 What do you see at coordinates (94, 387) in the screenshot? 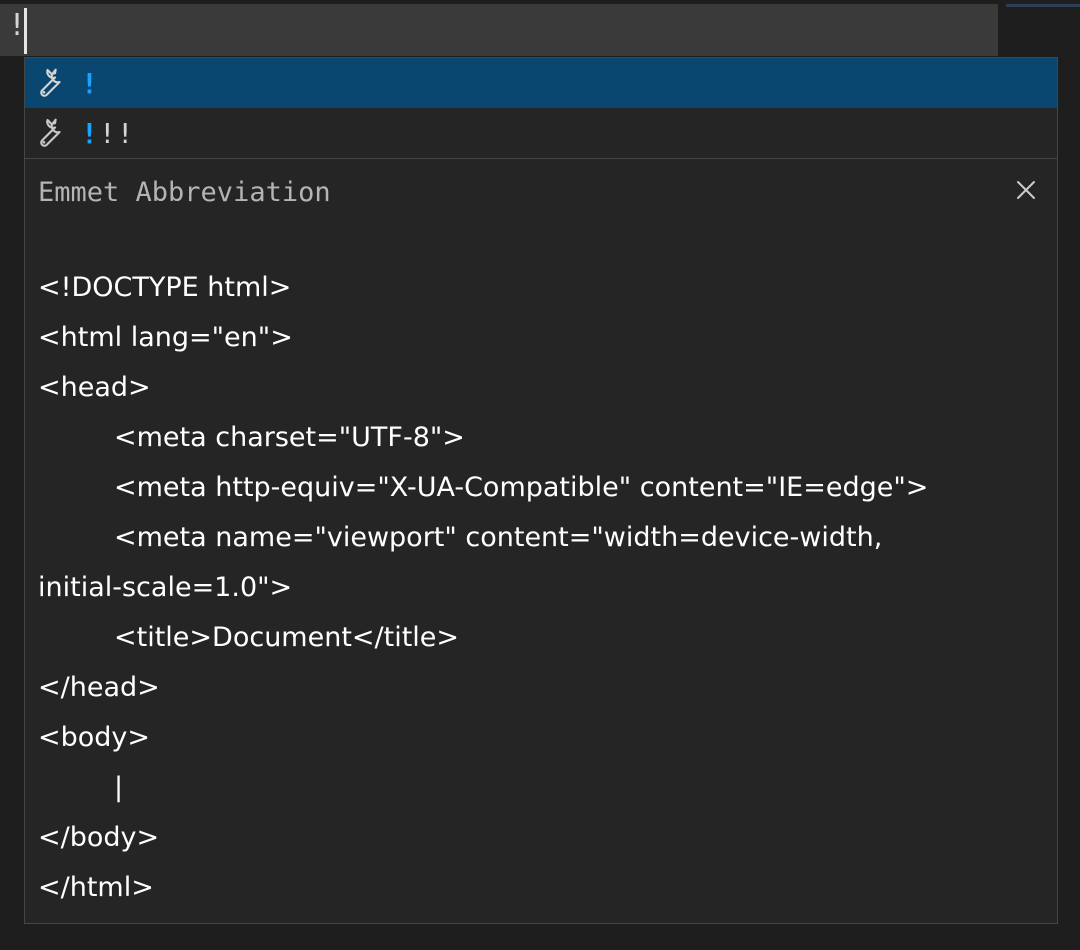
I see `code-line: <head>` at bounding box center [94, 387].